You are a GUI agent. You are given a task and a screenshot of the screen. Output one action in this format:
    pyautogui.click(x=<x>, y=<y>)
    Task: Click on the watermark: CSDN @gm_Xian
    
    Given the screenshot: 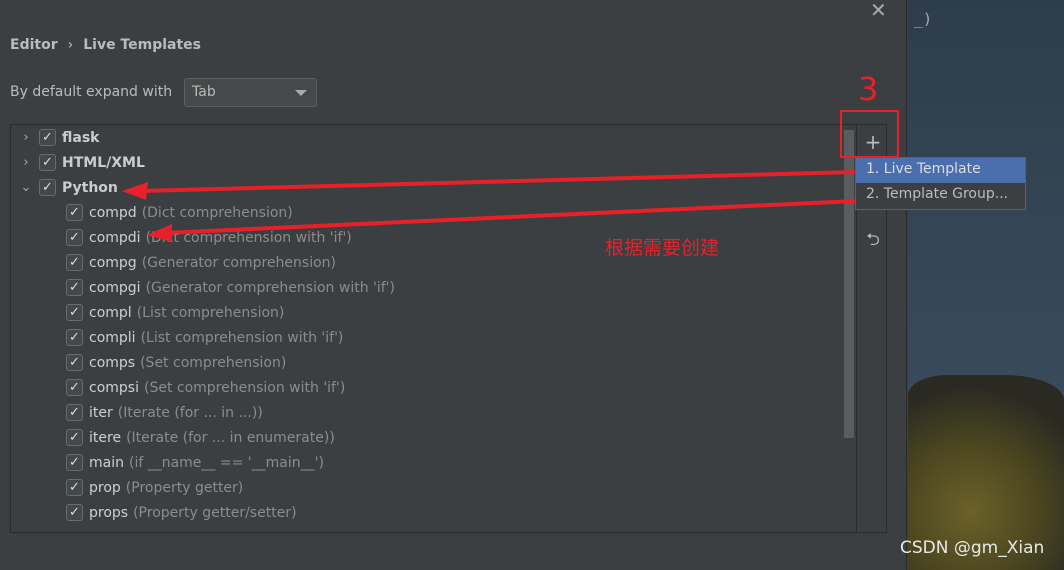 What is the action you would take?
    pyautogui.click(x=972, y=548)
    